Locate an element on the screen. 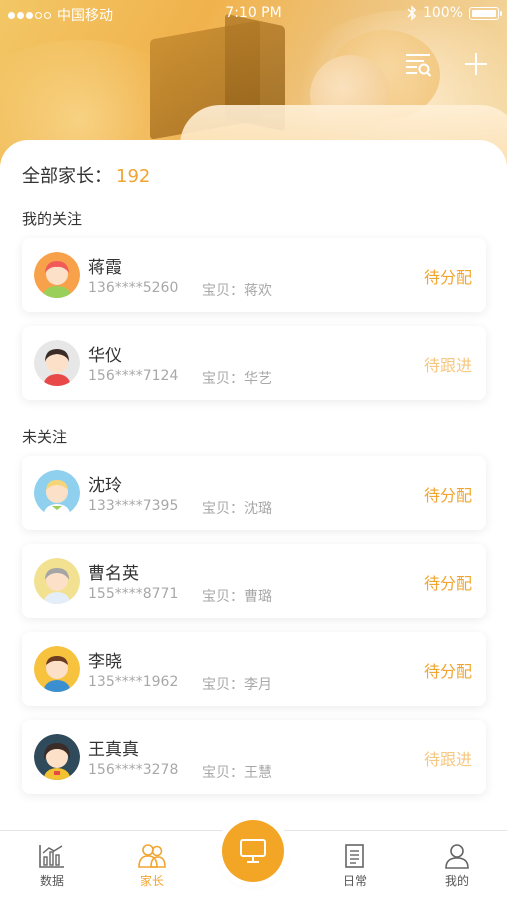 Image resolution: width=507 pixels, height=900 pixels. parent-name: 华仪 is located at coordinates (105, 356).